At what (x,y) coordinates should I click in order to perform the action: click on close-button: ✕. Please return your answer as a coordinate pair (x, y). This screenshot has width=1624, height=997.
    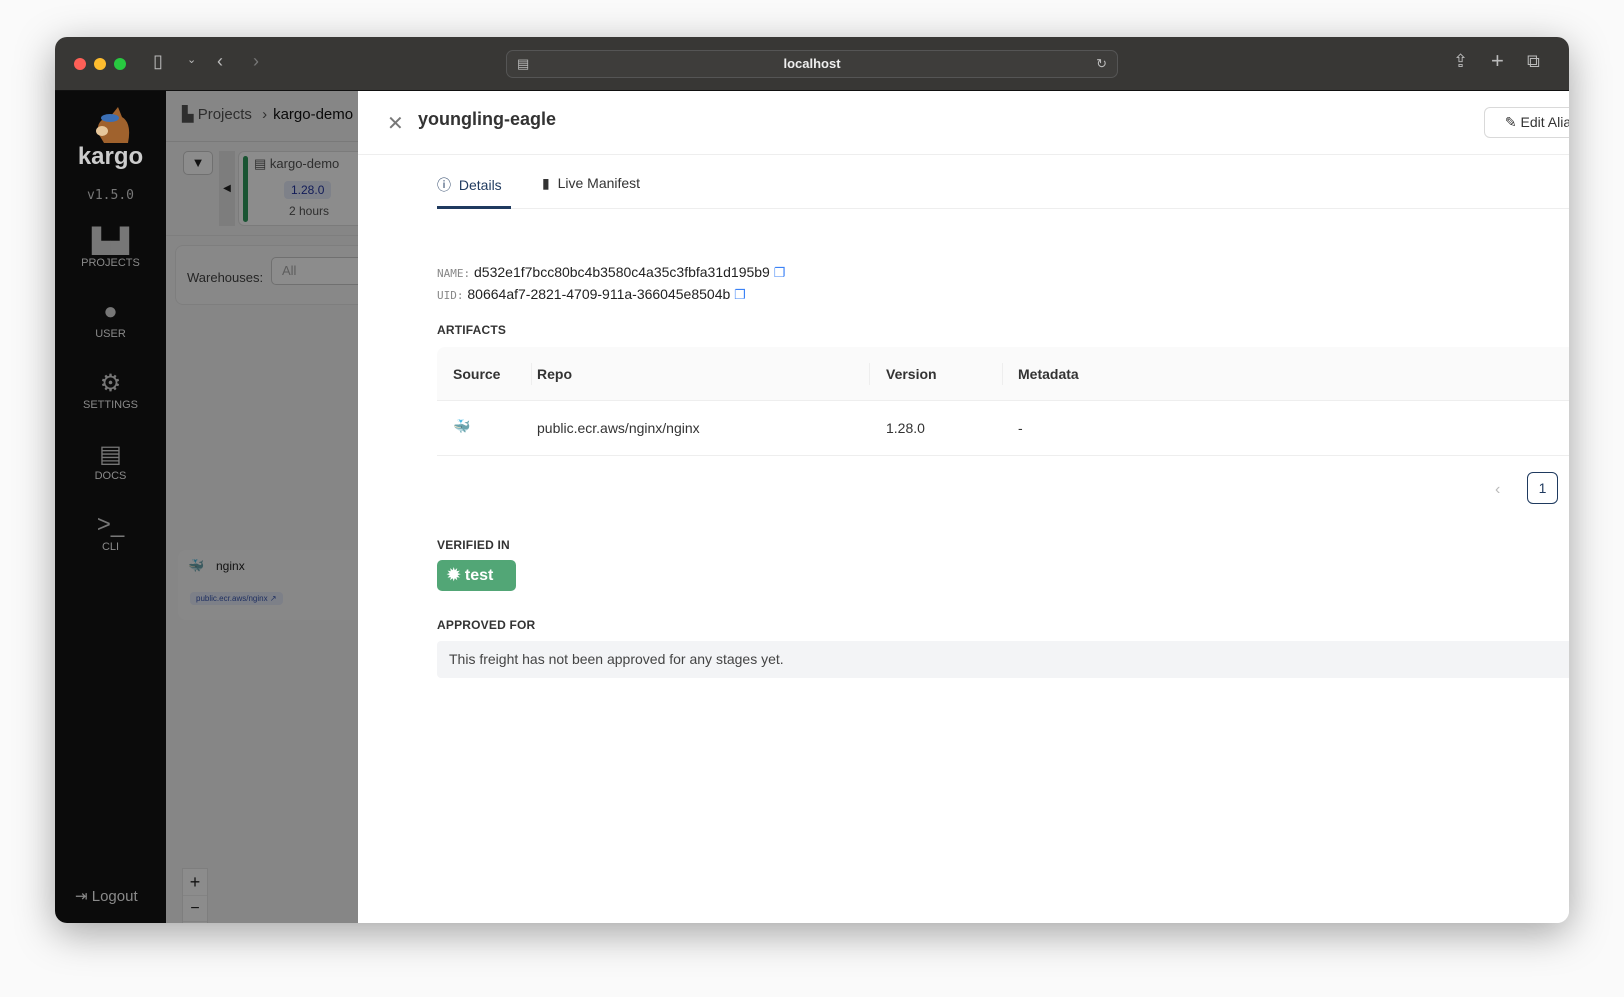
    Looking at the image, I should click on (395, 123).